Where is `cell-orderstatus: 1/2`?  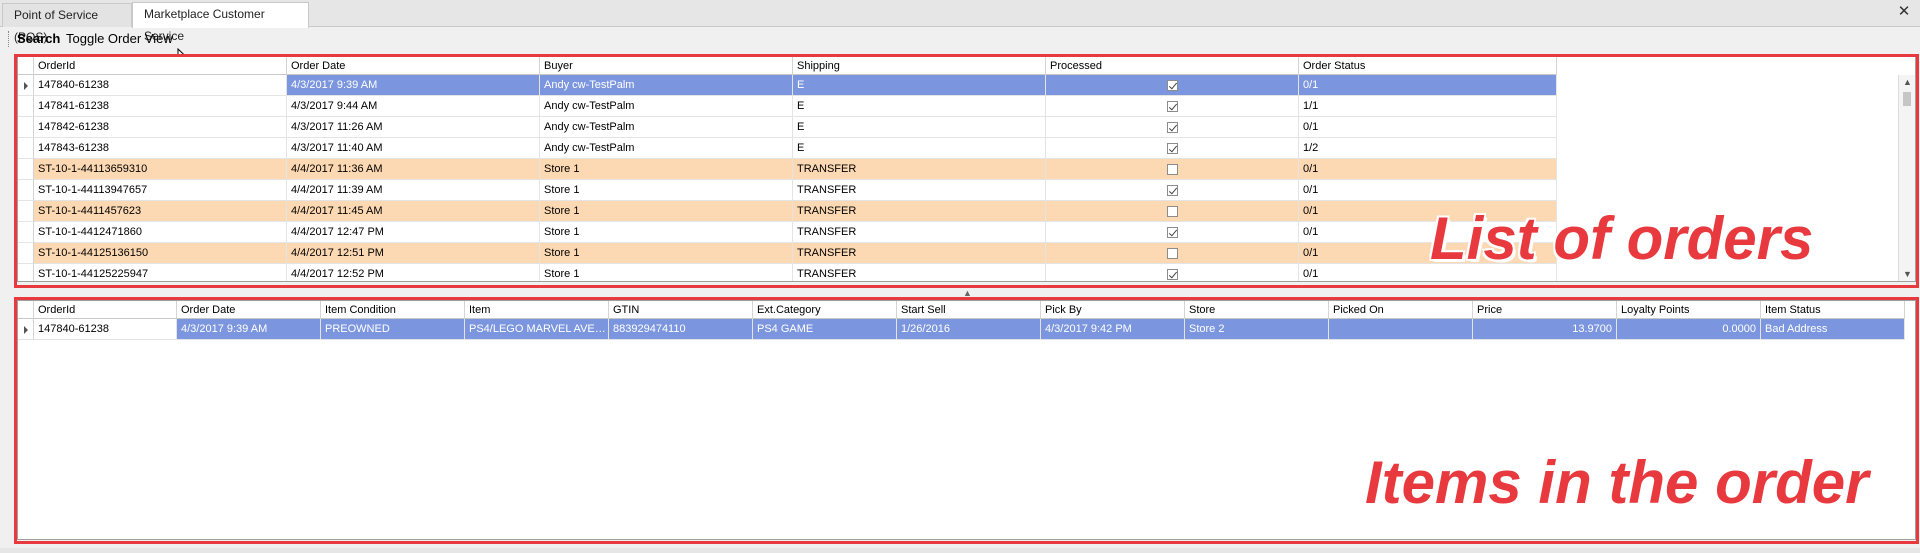 cell-orderstatus: 1/2 is located at coordinates (1428, 148).